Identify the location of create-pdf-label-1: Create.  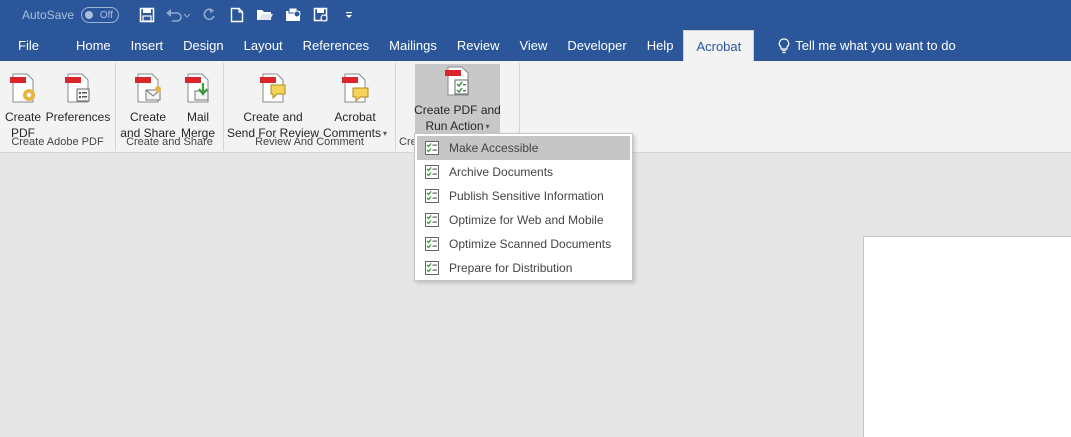
(23, 117).